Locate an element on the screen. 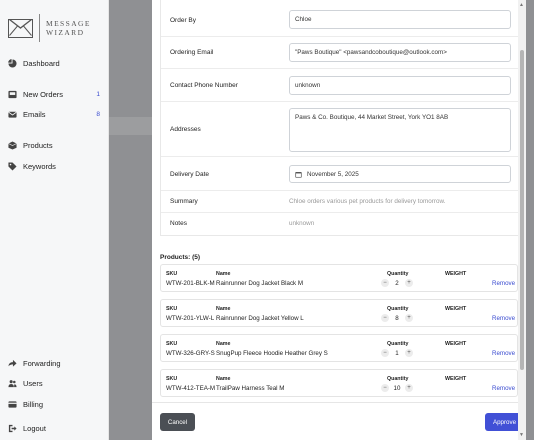 Image resolution: width=534 pixels, height=440 pixels. products-title: Products: (5) is located at coordinates (180, 257).